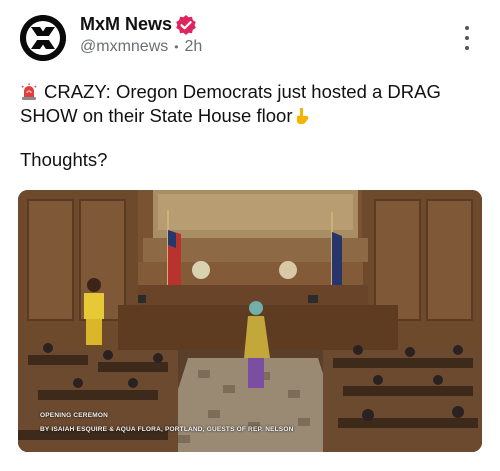 The image size is (500, 471). What do you see at coordinates (124, 47) in the screenshot?
I see `author-handle: @mxmnews` at bounding box center [124, 47].